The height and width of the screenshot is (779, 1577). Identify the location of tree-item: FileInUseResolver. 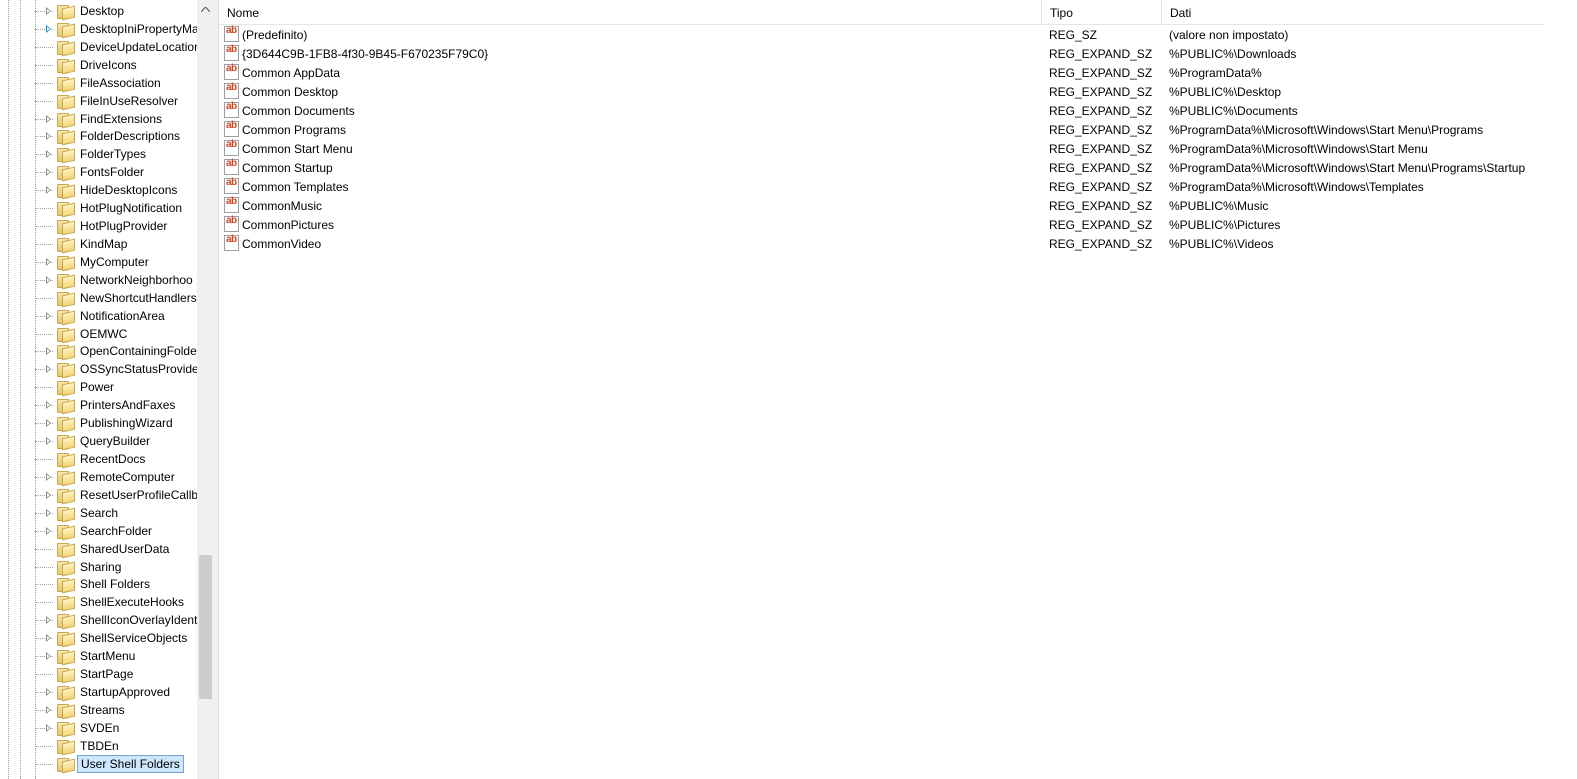
(99, 101).